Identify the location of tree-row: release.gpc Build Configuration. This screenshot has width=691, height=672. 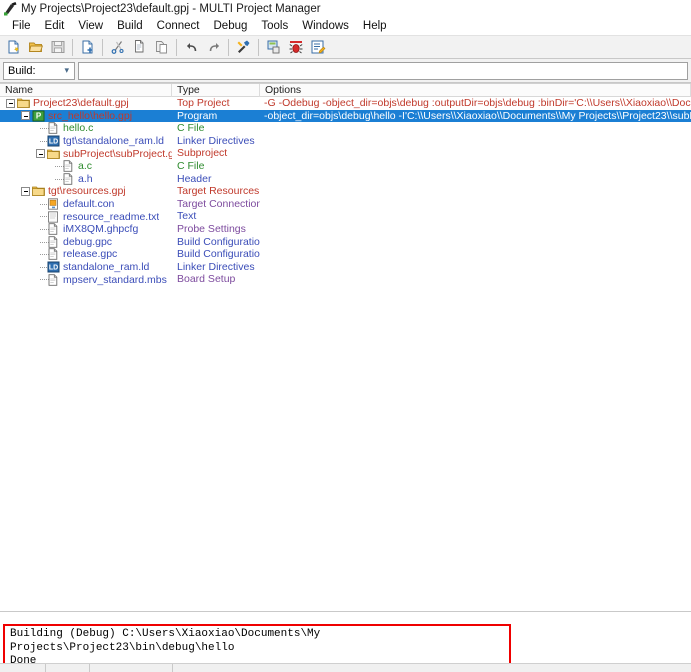
(345, 254).